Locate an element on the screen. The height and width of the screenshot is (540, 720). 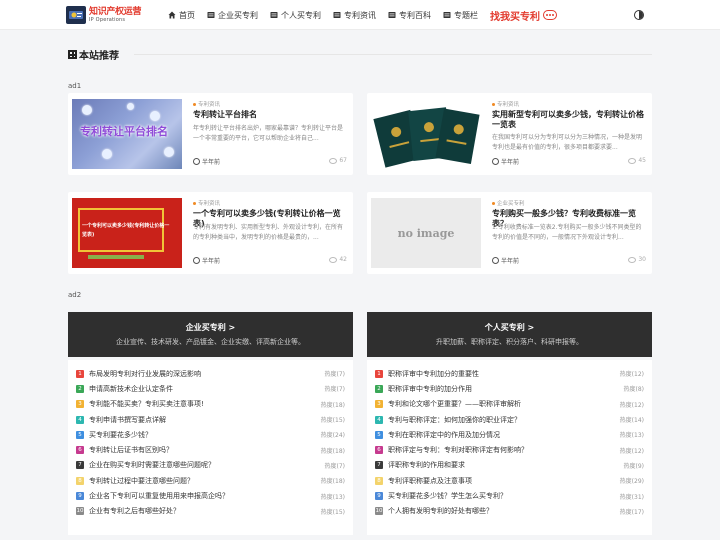
post-category: 企业买专利 is located at coordinates (508, 203).